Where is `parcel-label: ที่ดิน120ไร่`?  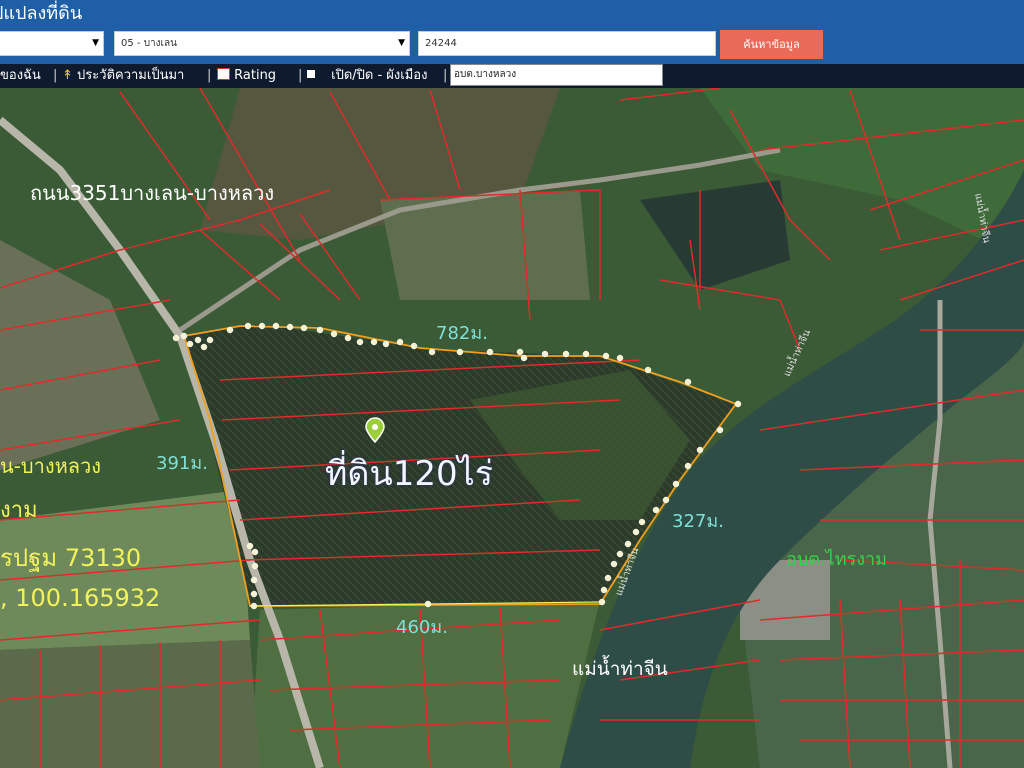 parcel-label: ที่ดิน120ไร่ is located at coordinates (409, 474).